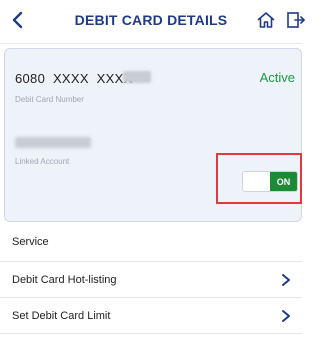 This screenshot has width=320, height=345. Describe the element at coordinates (61, 316) in the screenshot. I see `list-item-label: Set Debit Card Limit` at that location.